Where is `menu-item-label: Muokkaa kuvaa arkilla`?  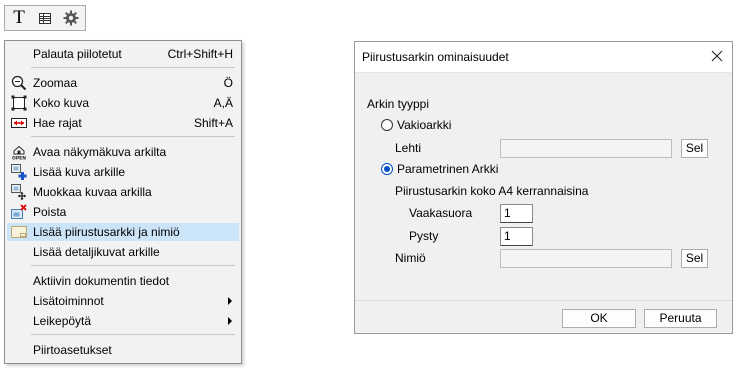
menu-item-label: Muokkaa kuvaa arkilla is located at coordinates (92, 192).